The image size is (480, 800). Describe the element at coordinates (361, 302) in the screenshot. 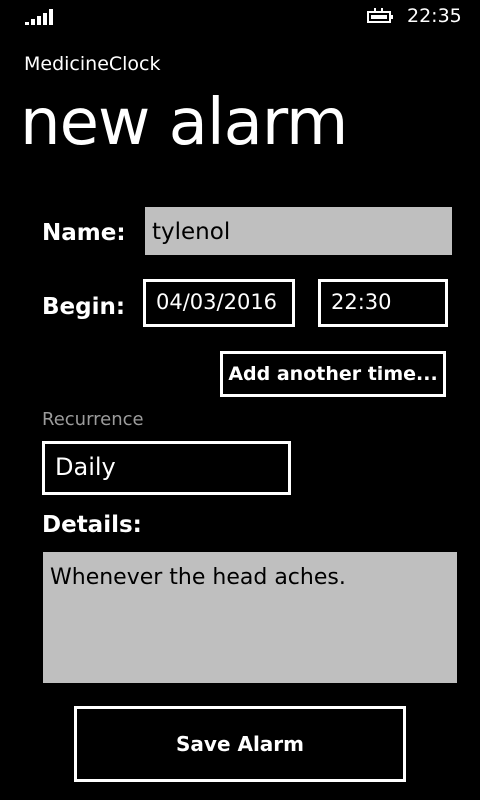

I see `begin-time-value: 22:30` at that location.